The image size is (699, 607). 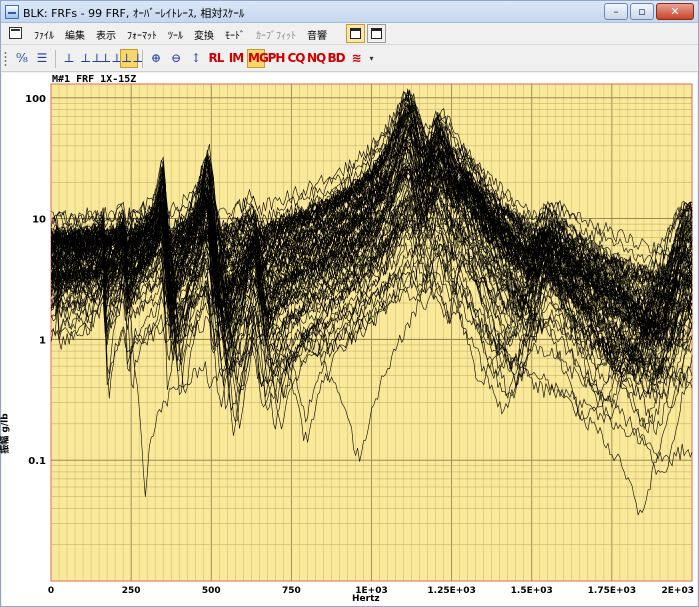 I want to click on vertical-scale-tool: ↕, so click(x=196, y=58).